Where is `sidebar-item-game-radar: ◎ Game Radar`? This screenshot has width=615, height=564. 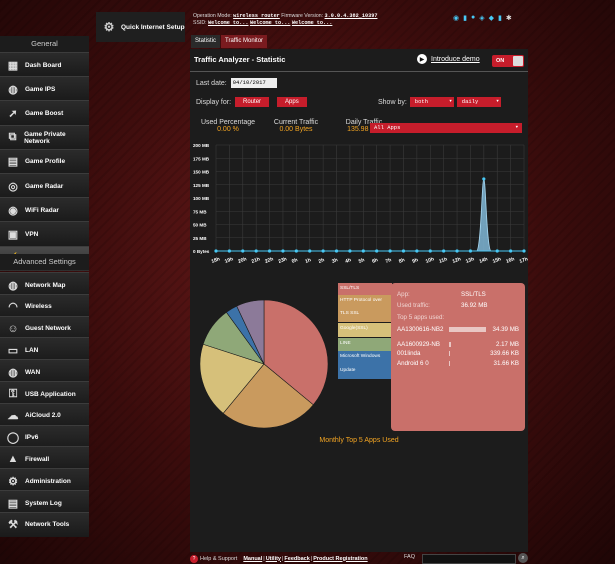 sidebar-item-game-radar: ◎ Game Radar is located at coordinates (44, 185).